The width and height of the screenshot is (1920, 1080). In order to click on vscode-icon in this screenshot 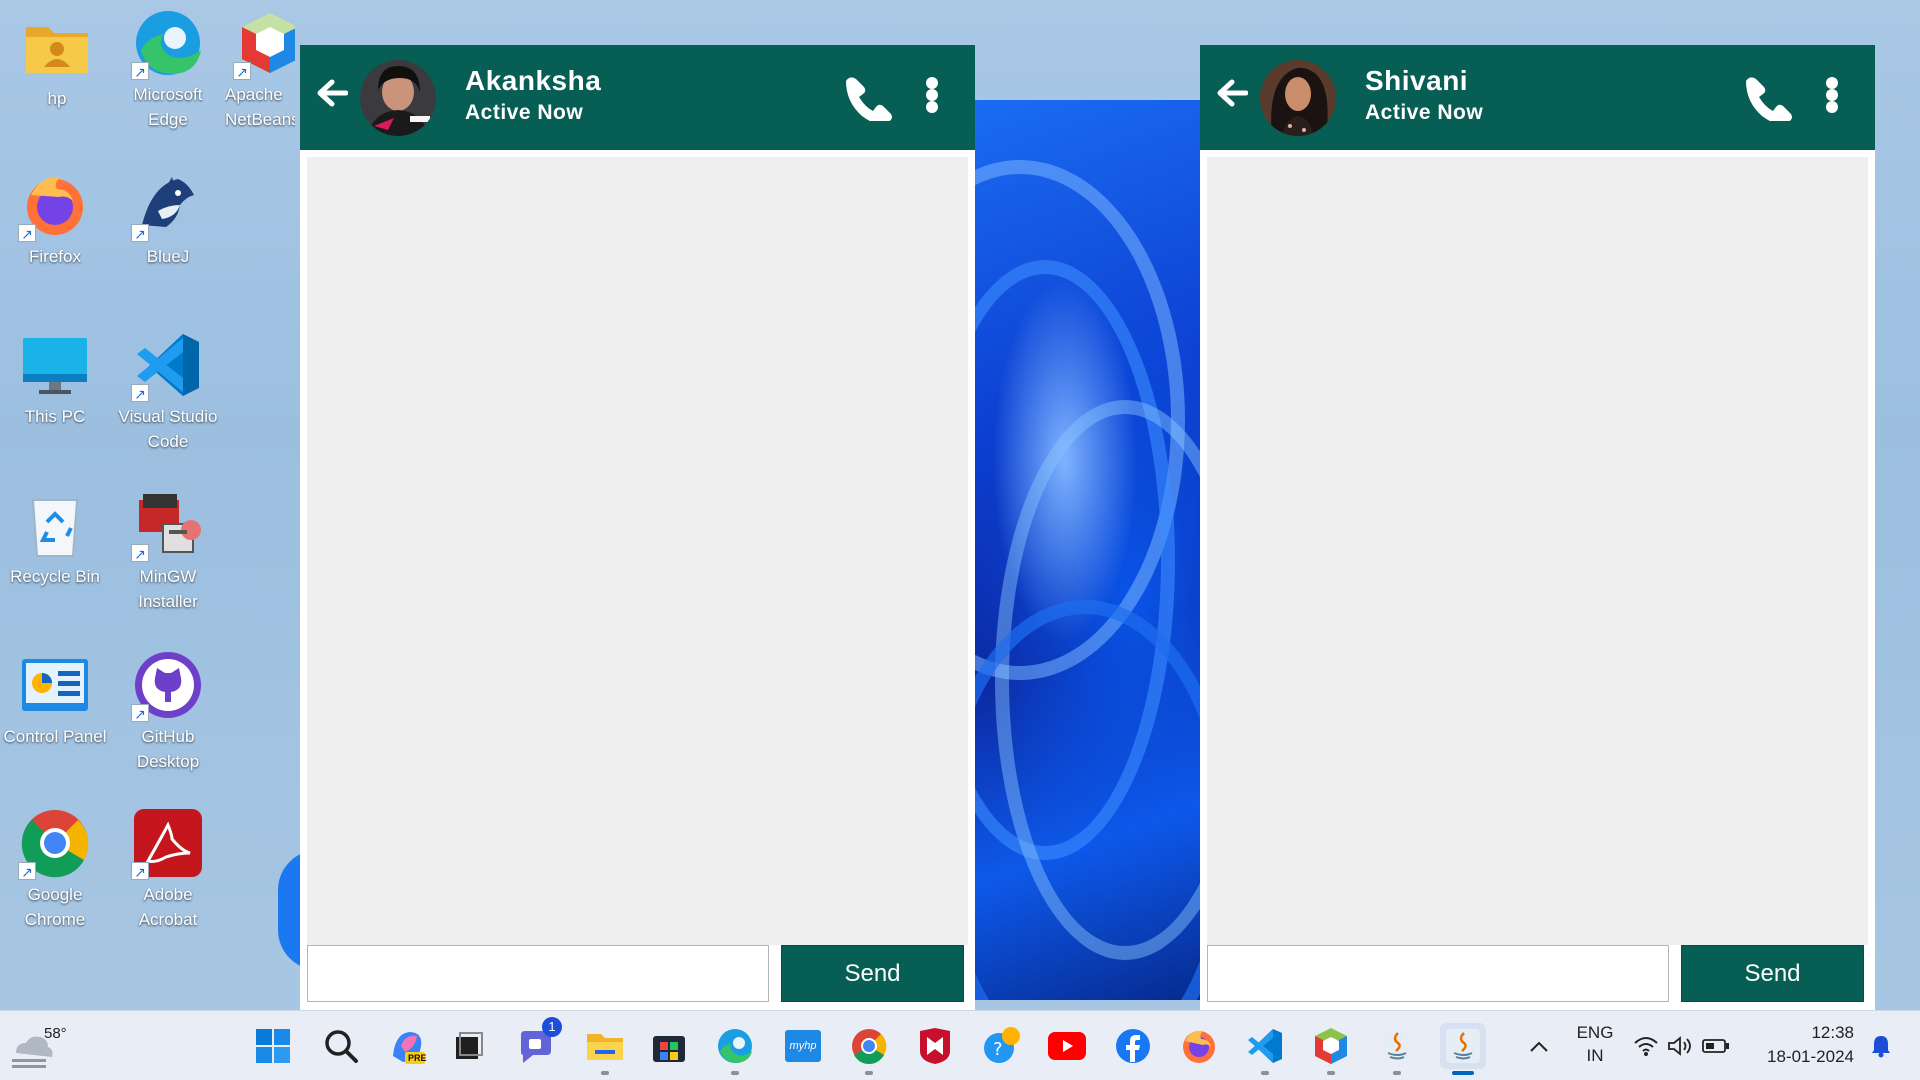, I will do `click(1265, 1049)`.